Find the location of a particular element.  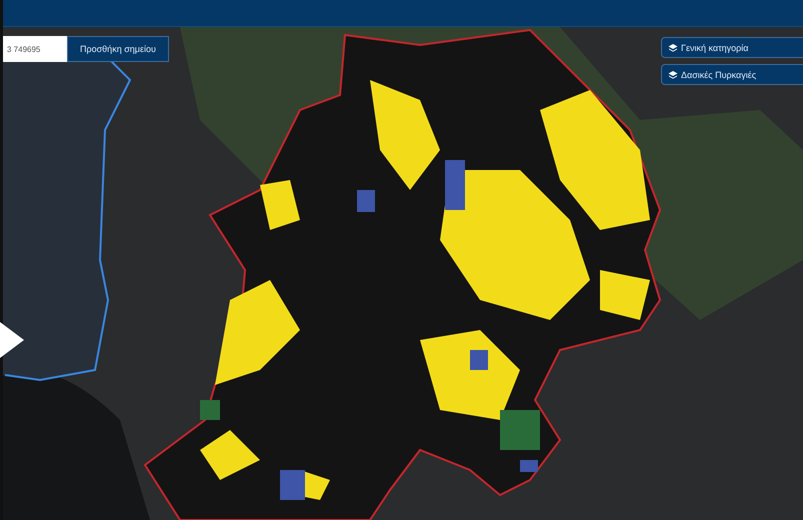

layer-button: Δασικές Πυρκαγιές is located at coordinates (732, 74).